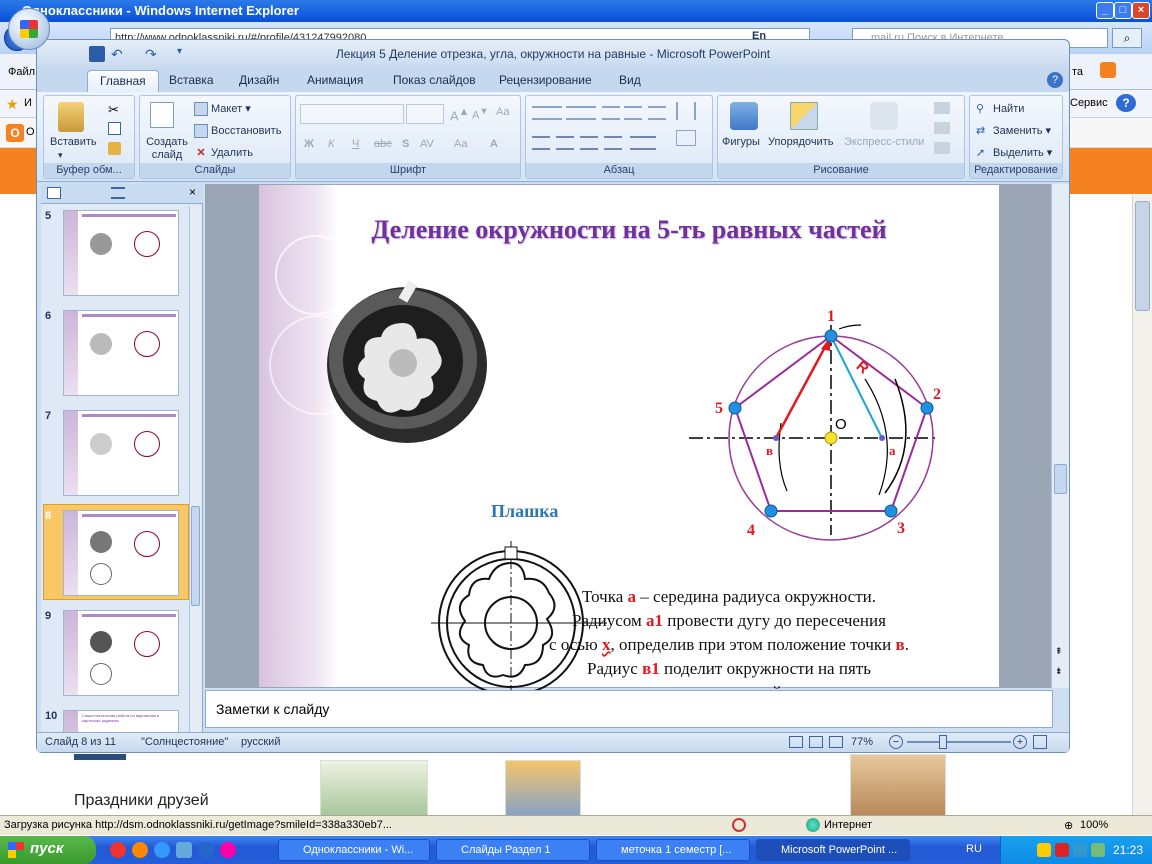 The image size is (1152, 864). Describe the element at coordinates (73, 142) in the screenshot. I see `paste-button: Вставить` at that location.